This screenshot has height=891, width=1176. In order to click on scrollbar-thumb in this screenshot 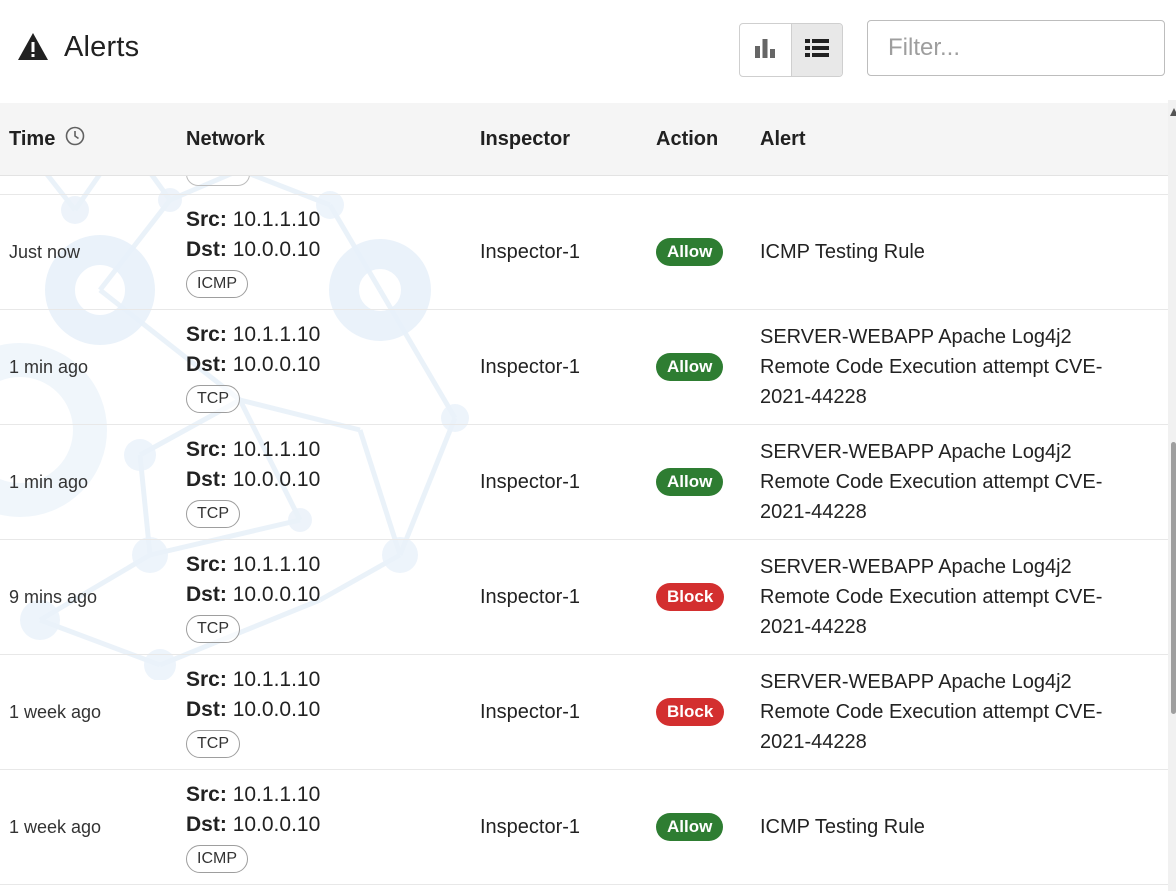, I will do `click(1173, 578)`.